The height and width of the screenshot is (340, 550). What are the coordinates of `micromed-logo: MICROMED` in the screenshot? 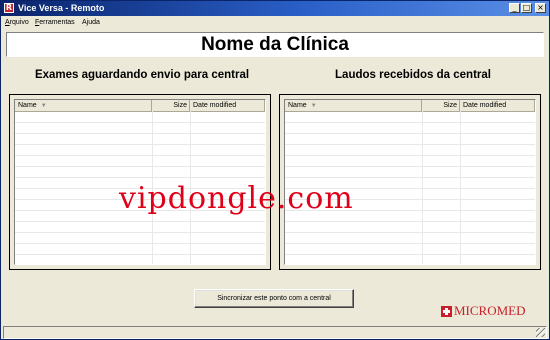 It's located at (483, 311).